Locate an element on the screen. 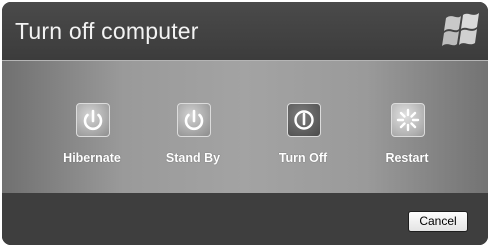 The width and height of the screenshot is (491, 248). restart-icon is located at coordinates (408, 120).